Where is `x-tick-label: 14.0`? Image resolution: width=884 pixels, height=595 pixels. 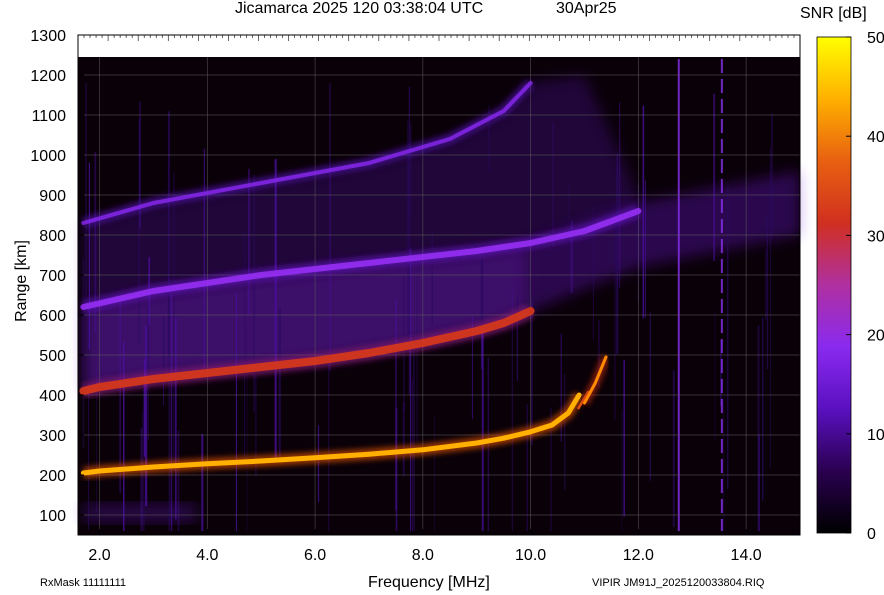 x-tick-label: 14.0 is located at coordinates (746, 555).